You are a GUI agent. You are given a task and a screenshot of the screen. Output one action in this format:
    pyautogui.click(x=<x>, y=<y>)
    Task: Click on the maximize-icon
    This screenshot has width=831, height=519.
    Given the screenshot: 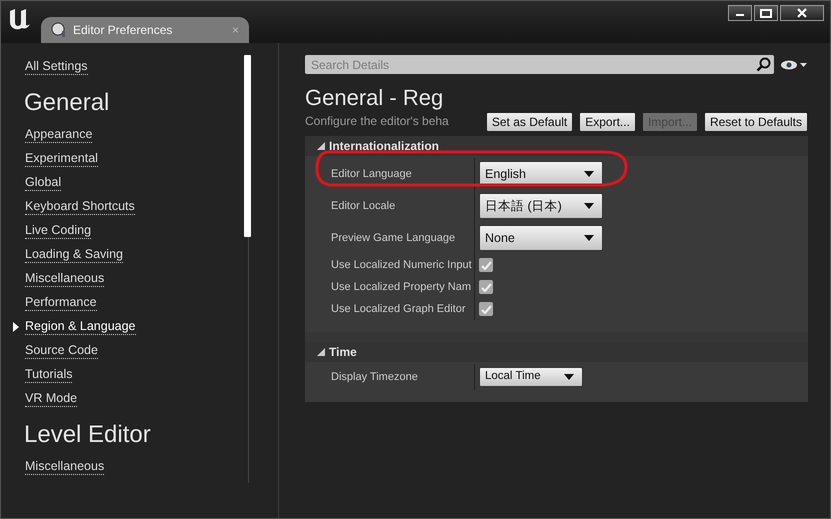 What is the action you would take?
    pyautogui.click(x=766, y=13)
    